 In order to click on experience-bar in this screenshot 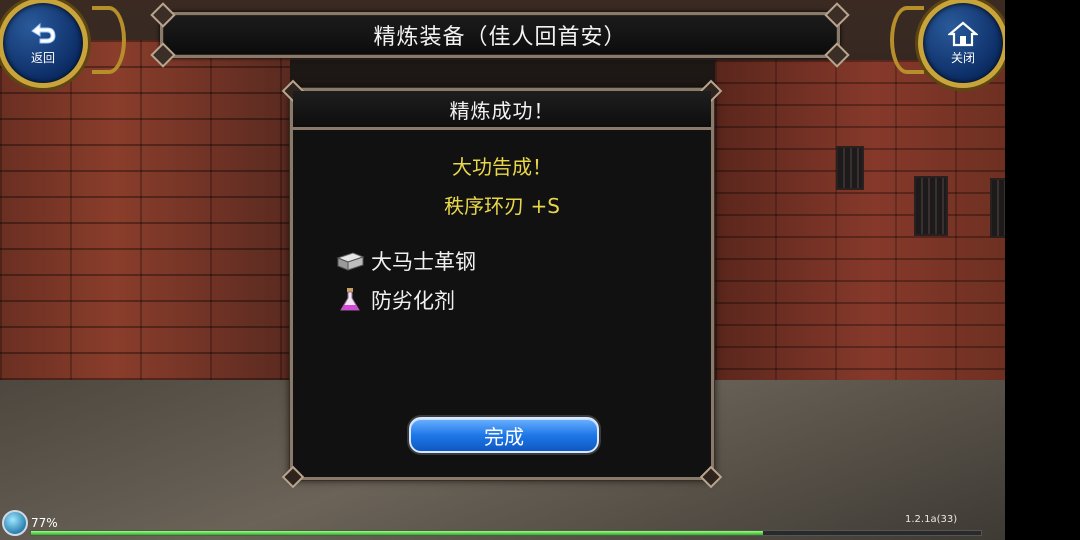, I will do `click(506, 533)`.